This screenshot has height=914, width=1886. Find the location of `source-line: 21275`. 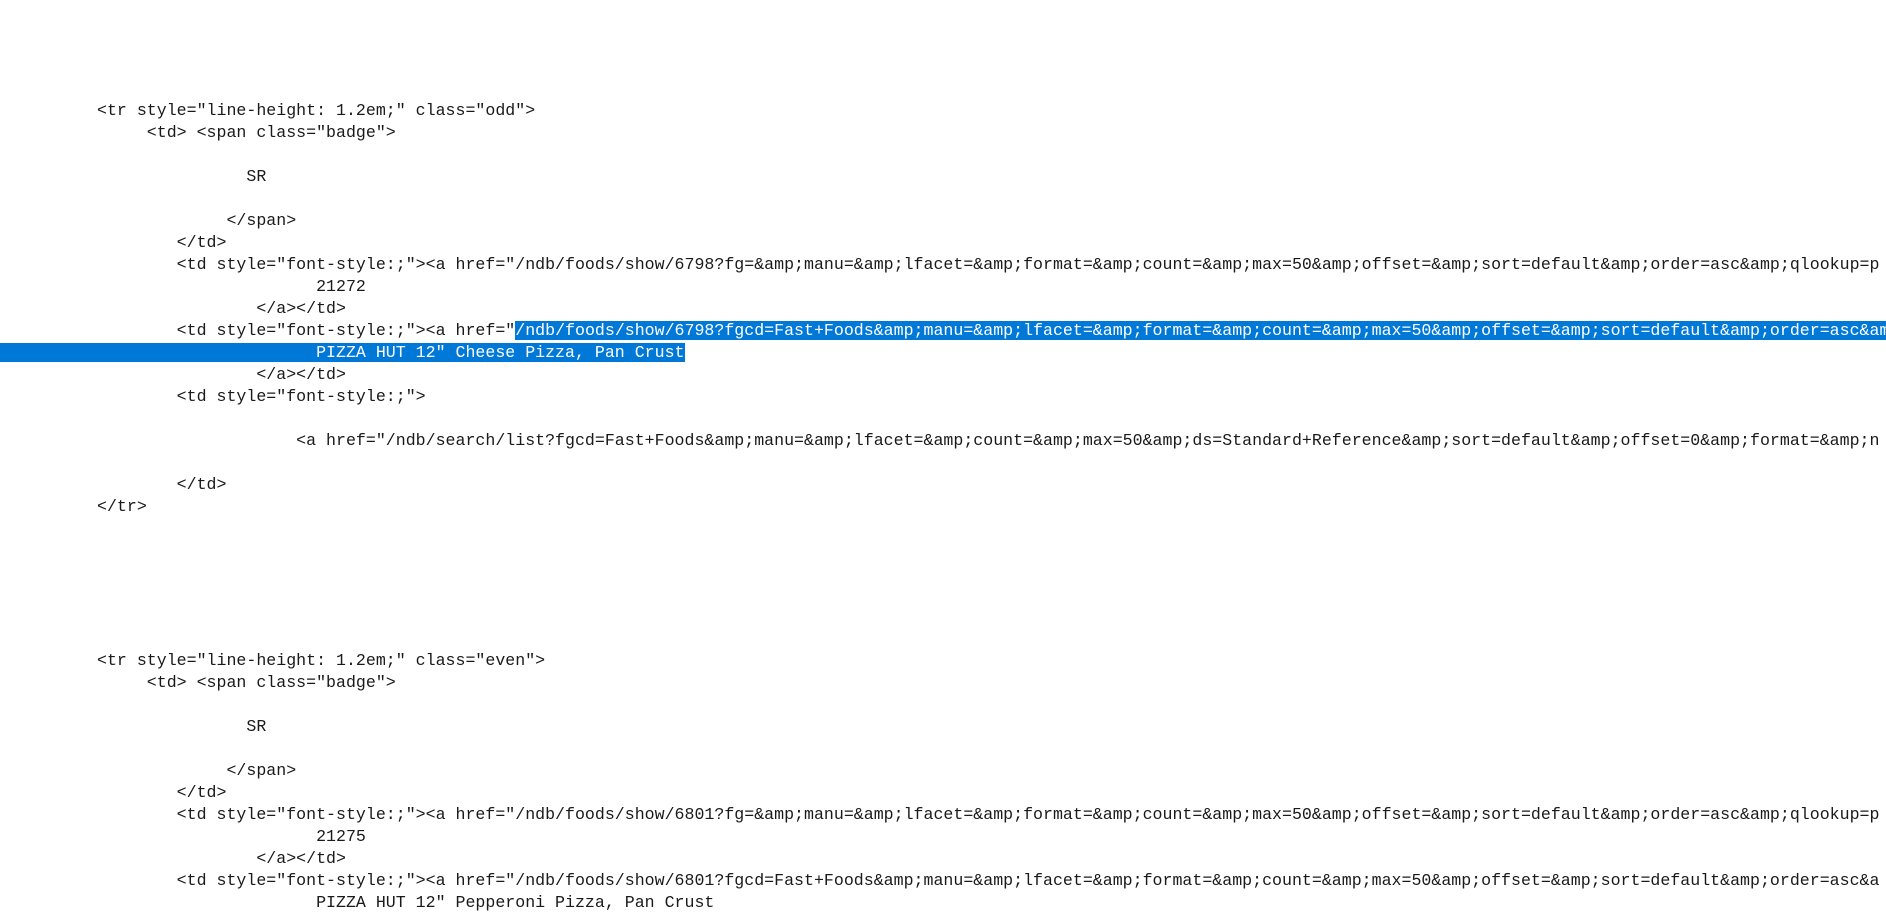

source-line: 21275 is located at coordinates (943, 837).